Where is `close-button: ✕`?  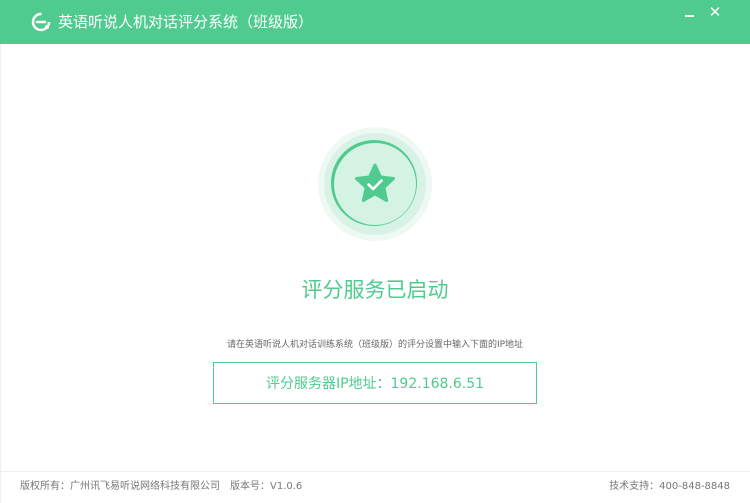 close-button: ✕ is located at coordinates (715, 12).